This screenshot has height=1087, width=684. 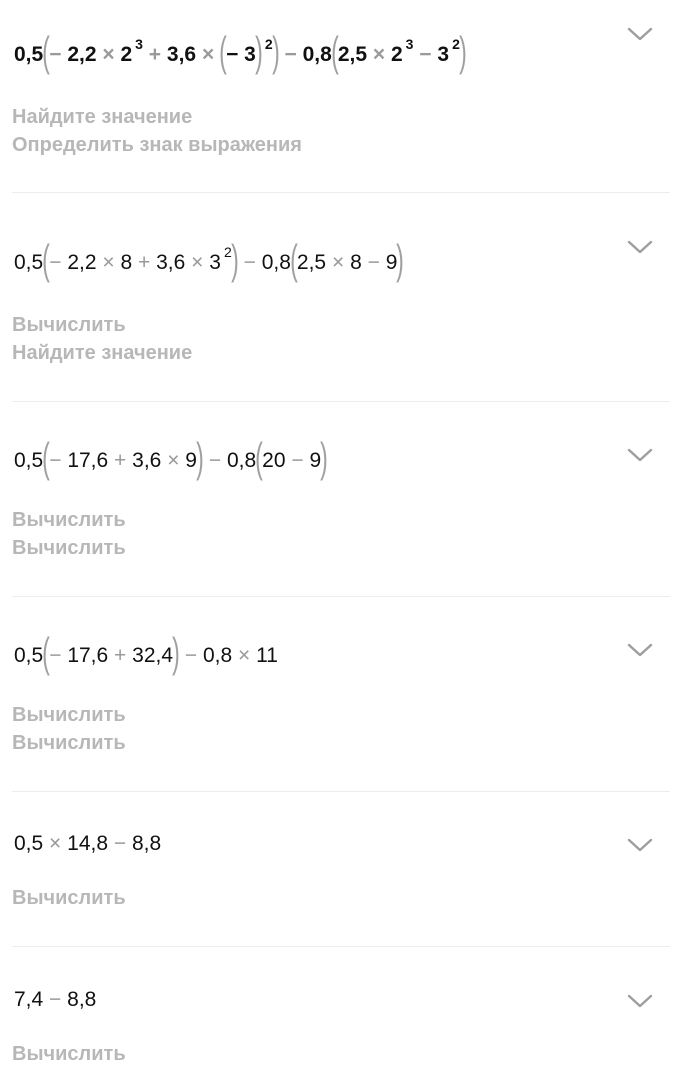 I want to click on hint-link: Определить знак выражения, so click(x=157, y=145).